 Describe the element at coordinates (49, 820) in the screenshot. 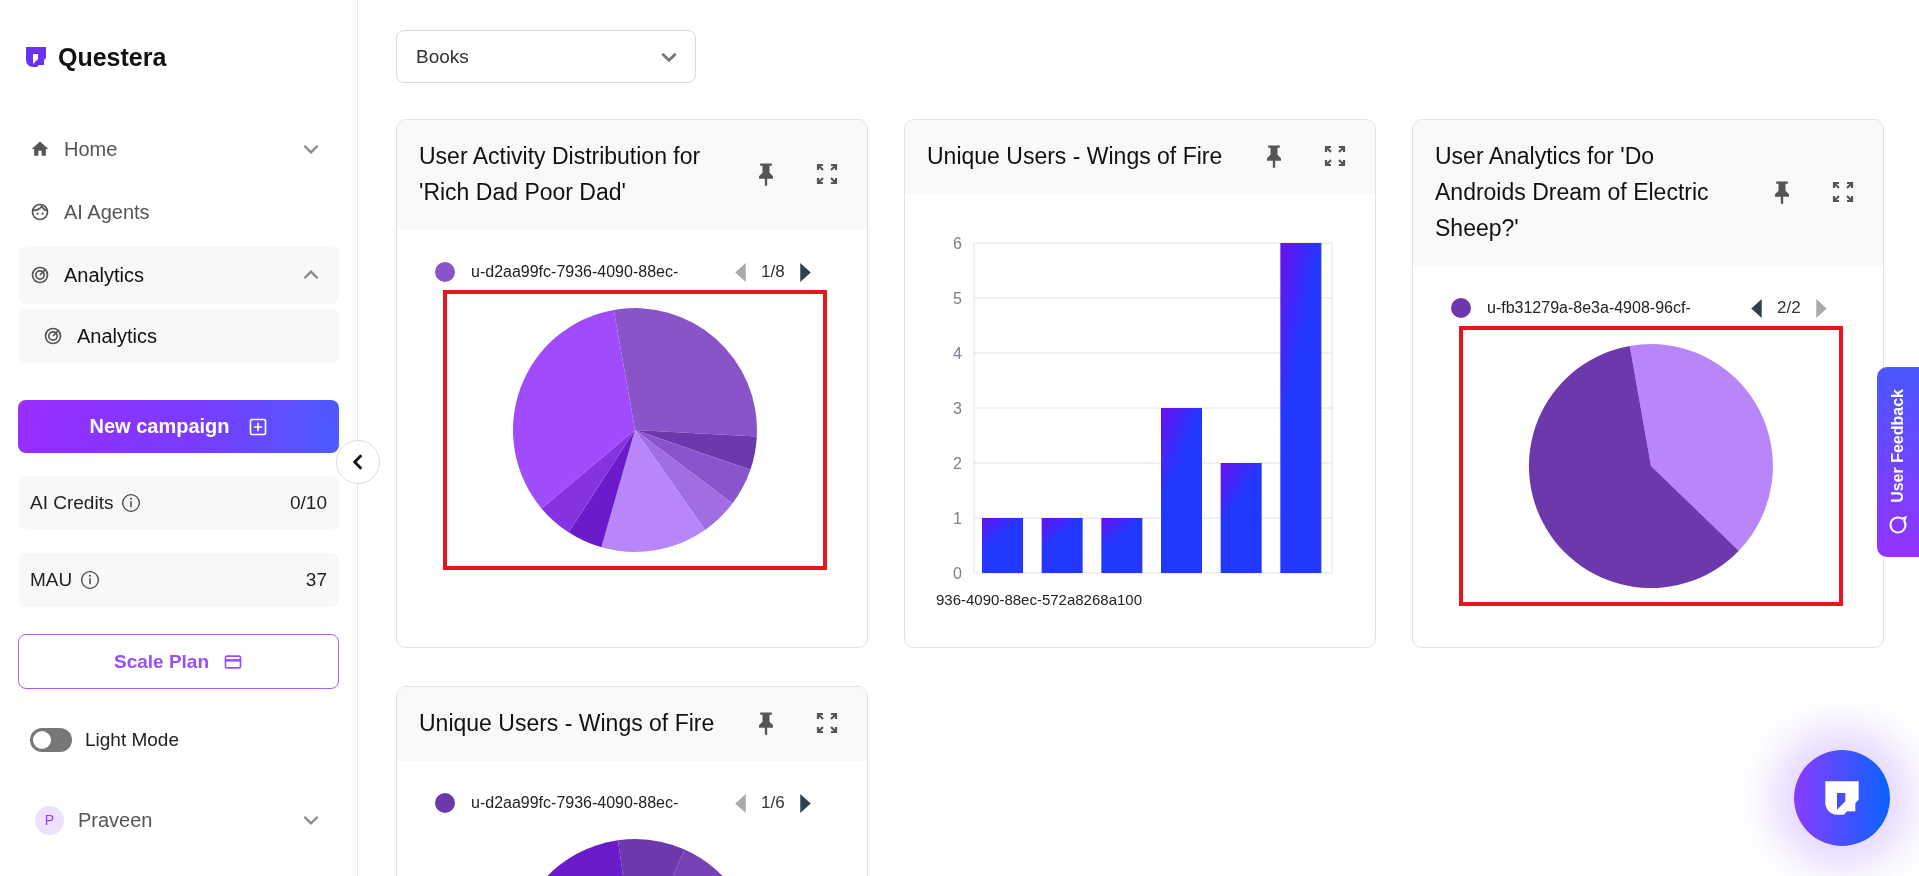

I see `user-avatar: P` at that location.